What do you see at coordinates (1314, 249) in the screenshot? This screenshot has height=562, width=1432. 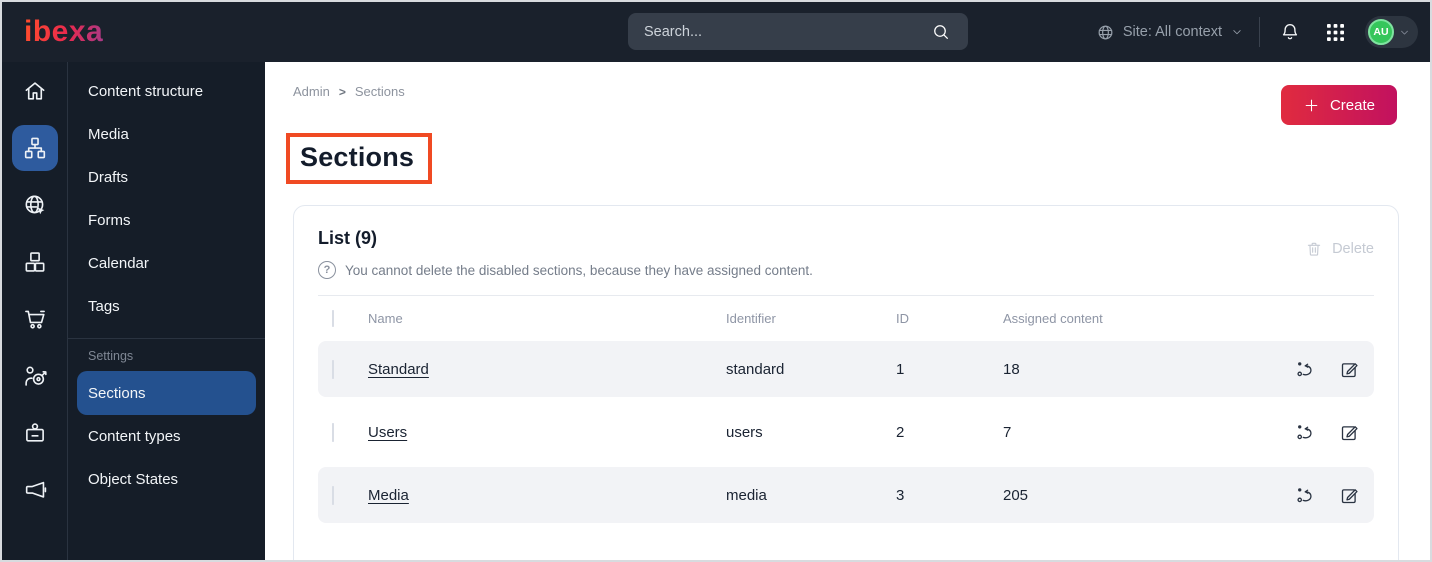 I see `trash-icon` at bounding box center [1314, 249].